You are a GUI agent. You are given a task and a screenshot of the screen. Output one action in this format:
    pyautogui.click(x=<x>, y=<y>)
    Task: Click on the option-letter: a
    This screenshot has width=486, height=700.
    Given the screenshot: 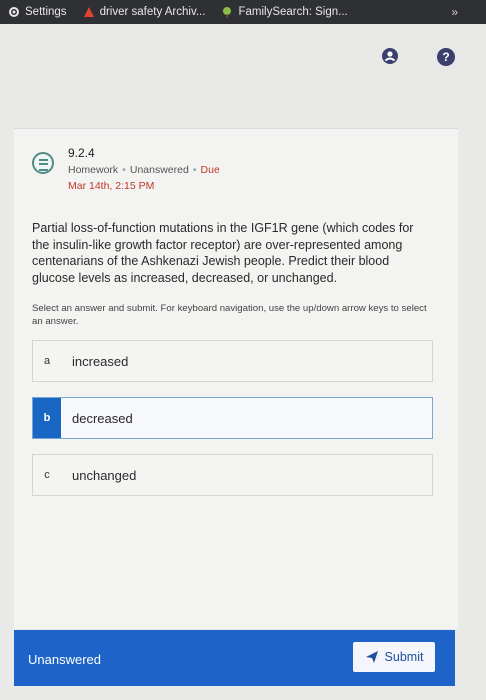 What is the action you would take?
    pyautogui.click(x=47, y=361)
    